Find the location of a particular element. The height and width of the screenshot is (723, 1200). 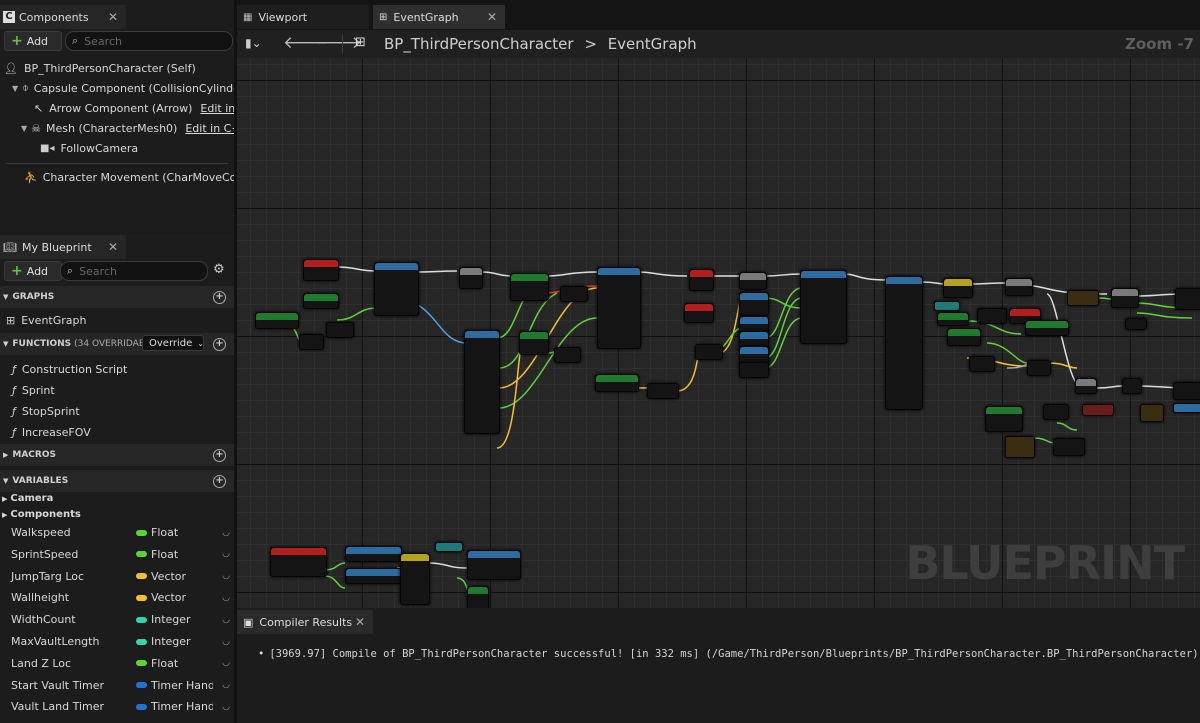

variable-row: JumpTarg Loc Vector ◡ is located at coordinates (117, 576).